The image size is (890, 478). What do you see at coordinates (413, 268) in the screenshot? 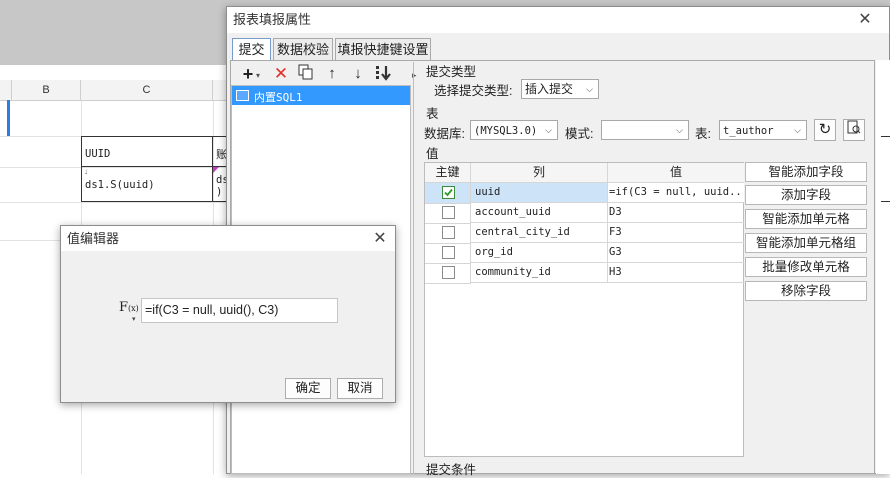
I see `splitter` at bounding box center [413, 268].